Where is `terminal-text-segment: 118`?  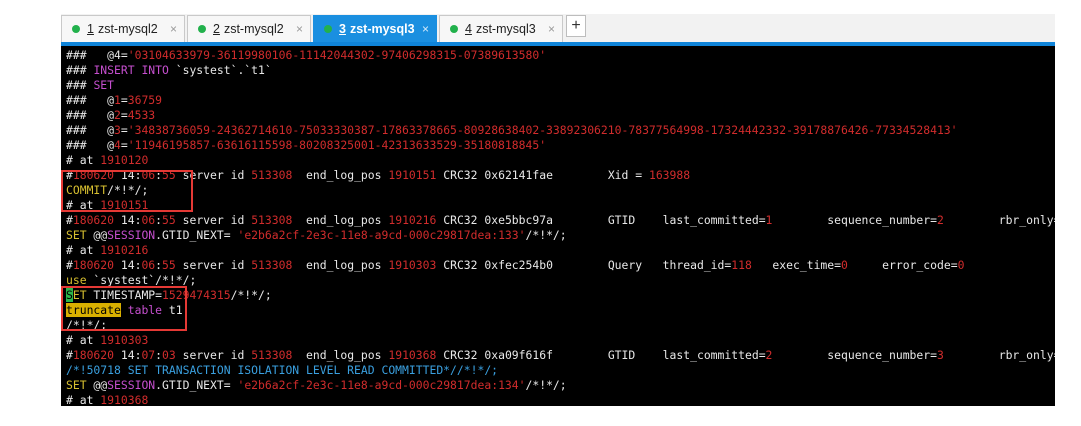 terminal-text-segment: 118 is located at coordinates (741, 265).